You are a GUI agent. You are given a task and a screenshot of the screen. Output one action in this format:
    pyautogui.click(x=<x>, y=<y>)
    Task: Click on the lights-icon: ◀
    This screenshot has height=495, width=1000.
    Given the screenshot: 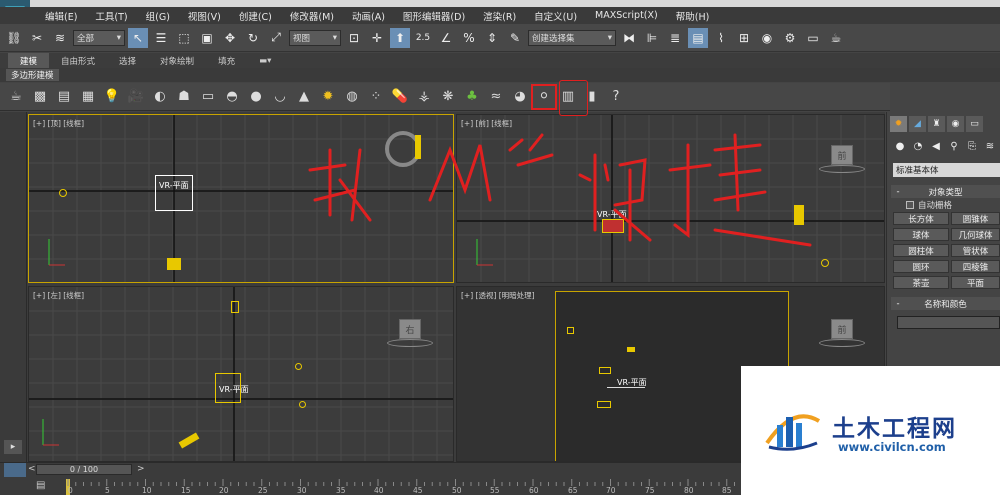 What is the action you would take?
    pyautogui.click(x=936, y=146)
    